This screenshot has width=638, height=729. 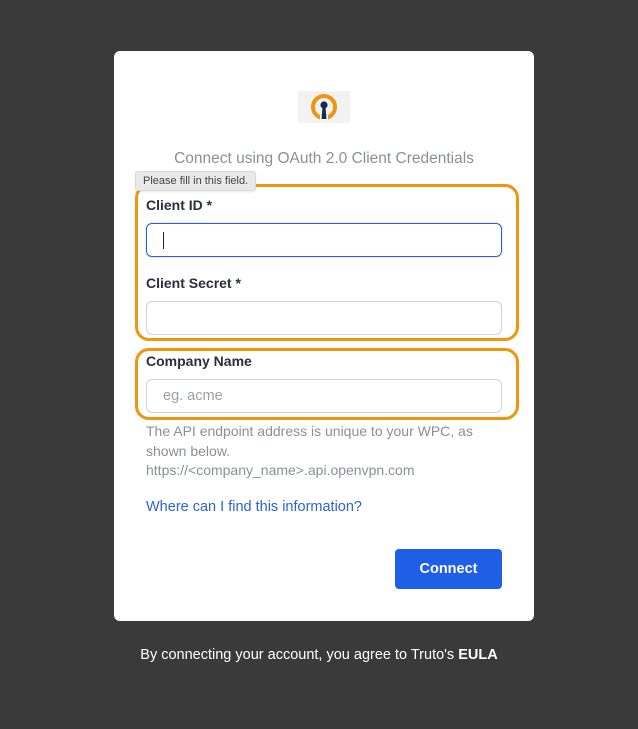 What do you see at coordinates (196, 181) in the screenshot?
I see `validation-tooltip: Please fill in this field.` at bounding box center [196, 181].